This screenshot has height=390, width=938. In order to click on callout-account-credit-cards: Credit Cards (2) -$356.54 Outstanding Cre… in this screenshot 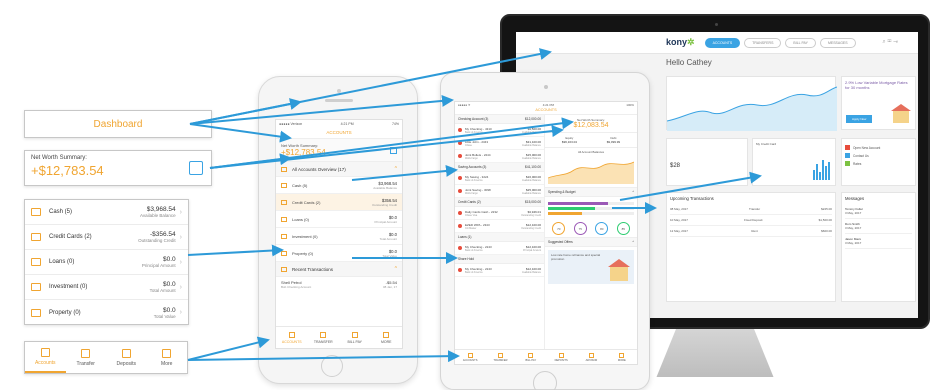, I will do `click(106, 237)`.